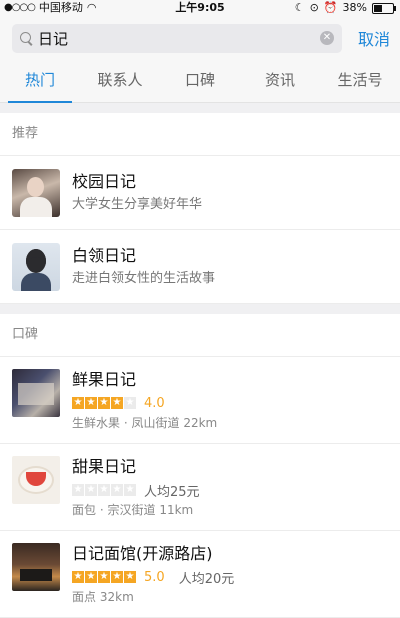 This screenshot has height=618, width=400. Describe the element at coordinates (157, 423) in the screenshot. I see `store-street: 凤山街道` at that location.